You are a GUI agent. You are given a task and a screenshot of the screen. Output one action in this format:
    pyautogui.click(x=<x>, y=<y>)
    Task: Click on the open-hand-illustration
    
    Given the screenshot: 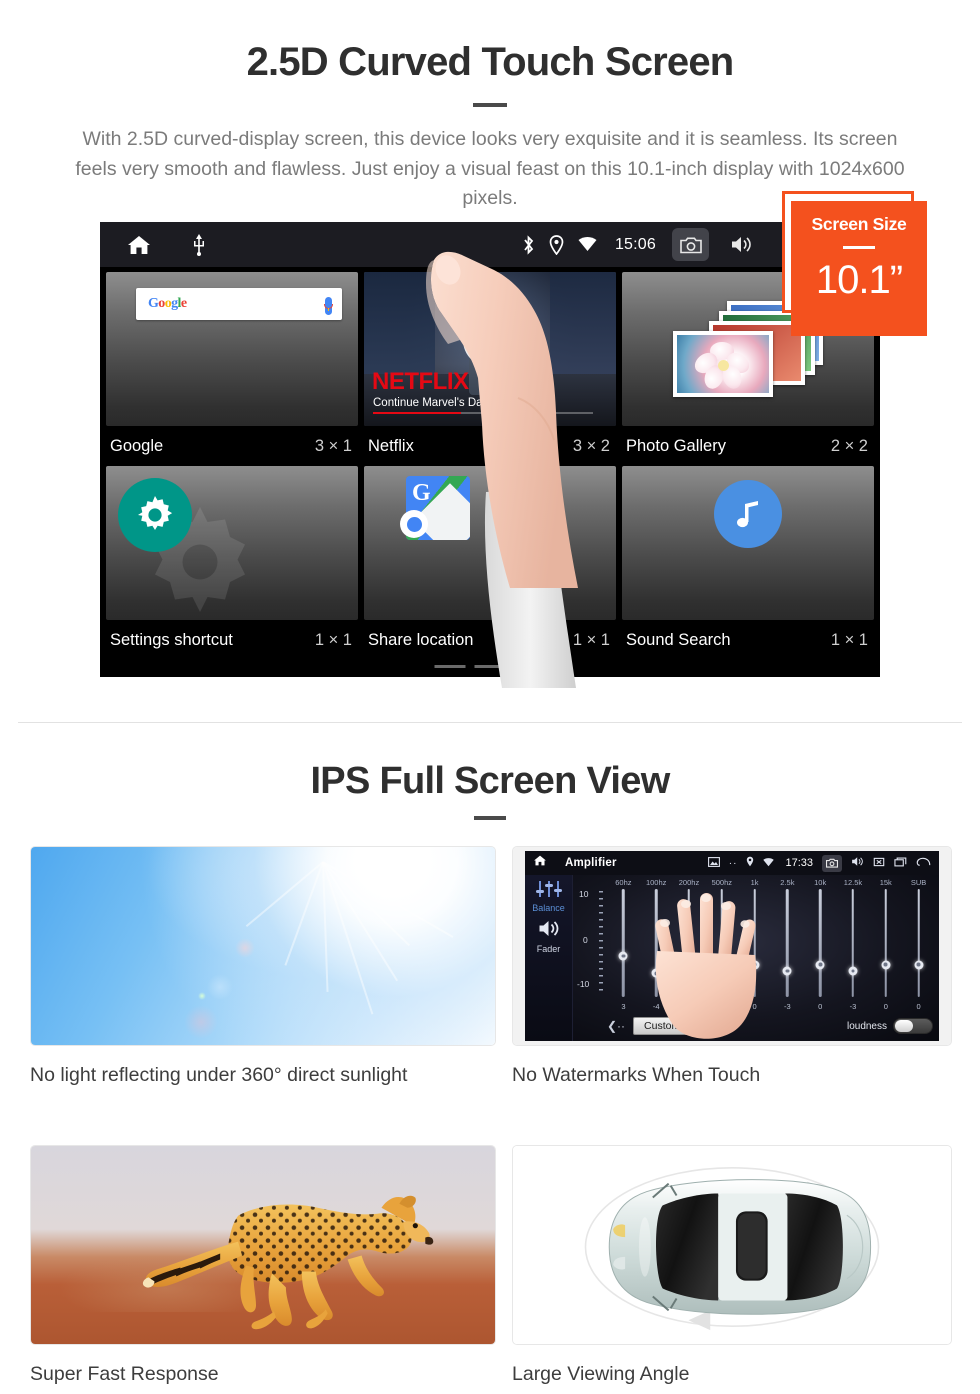 What is the action you would take?
    pyautogui.click(x=706, y=966)
    